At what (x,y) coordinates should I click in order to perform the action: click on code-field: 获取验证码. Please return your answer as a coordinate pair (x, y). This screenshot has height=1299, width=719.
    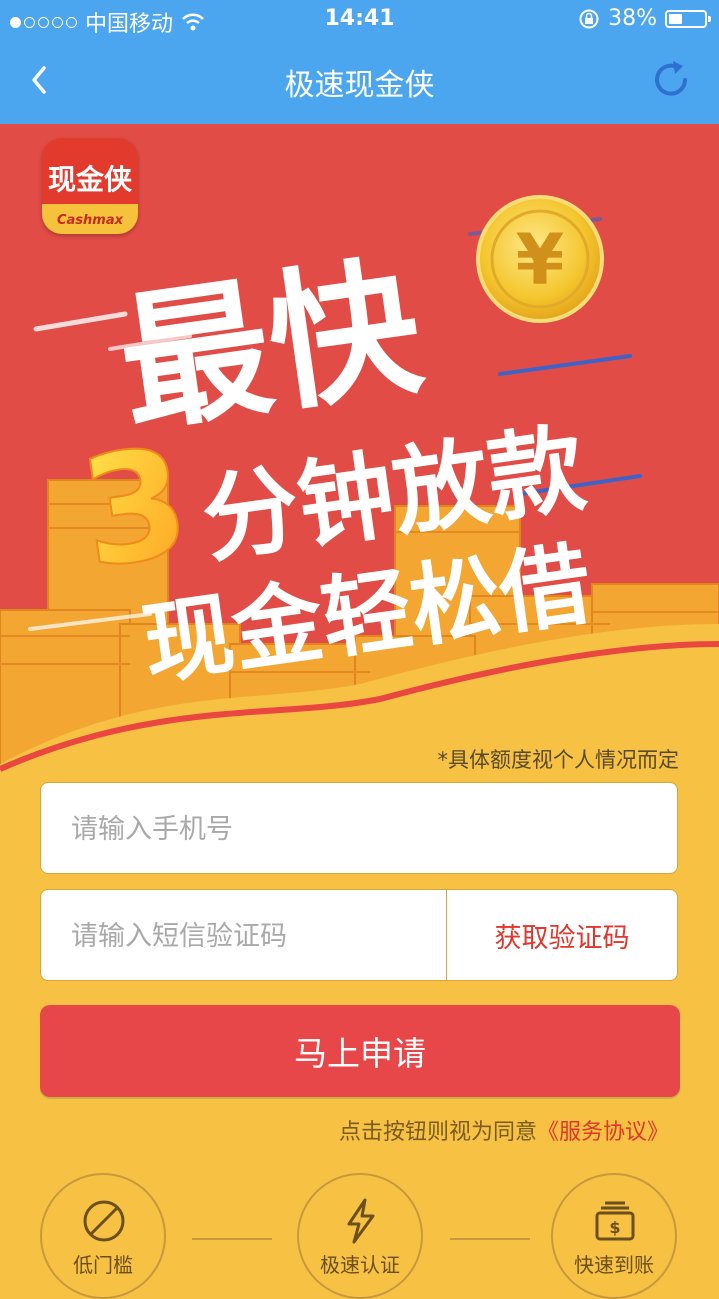
    Looking at the image, I should click on (359, 935).